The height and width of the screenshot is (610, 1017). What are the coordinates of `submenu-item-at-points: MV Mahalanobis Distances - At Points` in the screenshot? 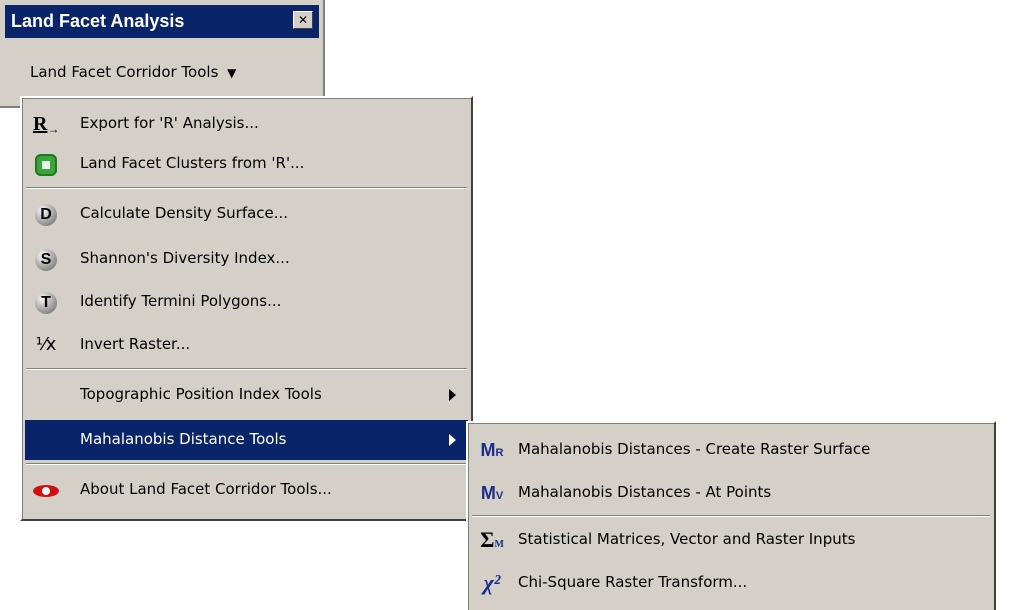 It's located at (731, 493).